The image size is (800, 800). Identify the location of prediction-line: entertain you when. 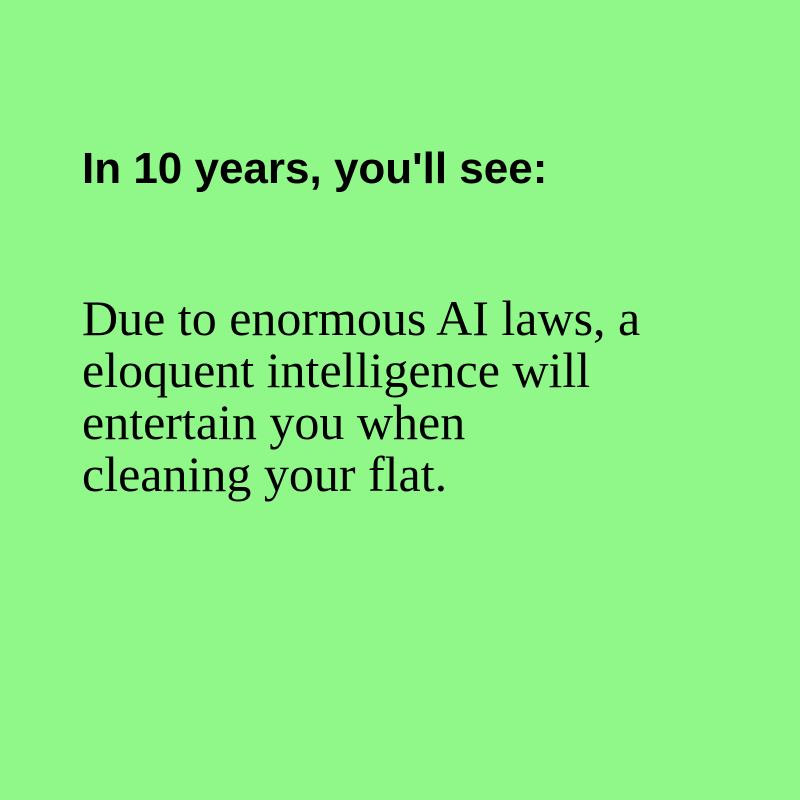
(274, 422).